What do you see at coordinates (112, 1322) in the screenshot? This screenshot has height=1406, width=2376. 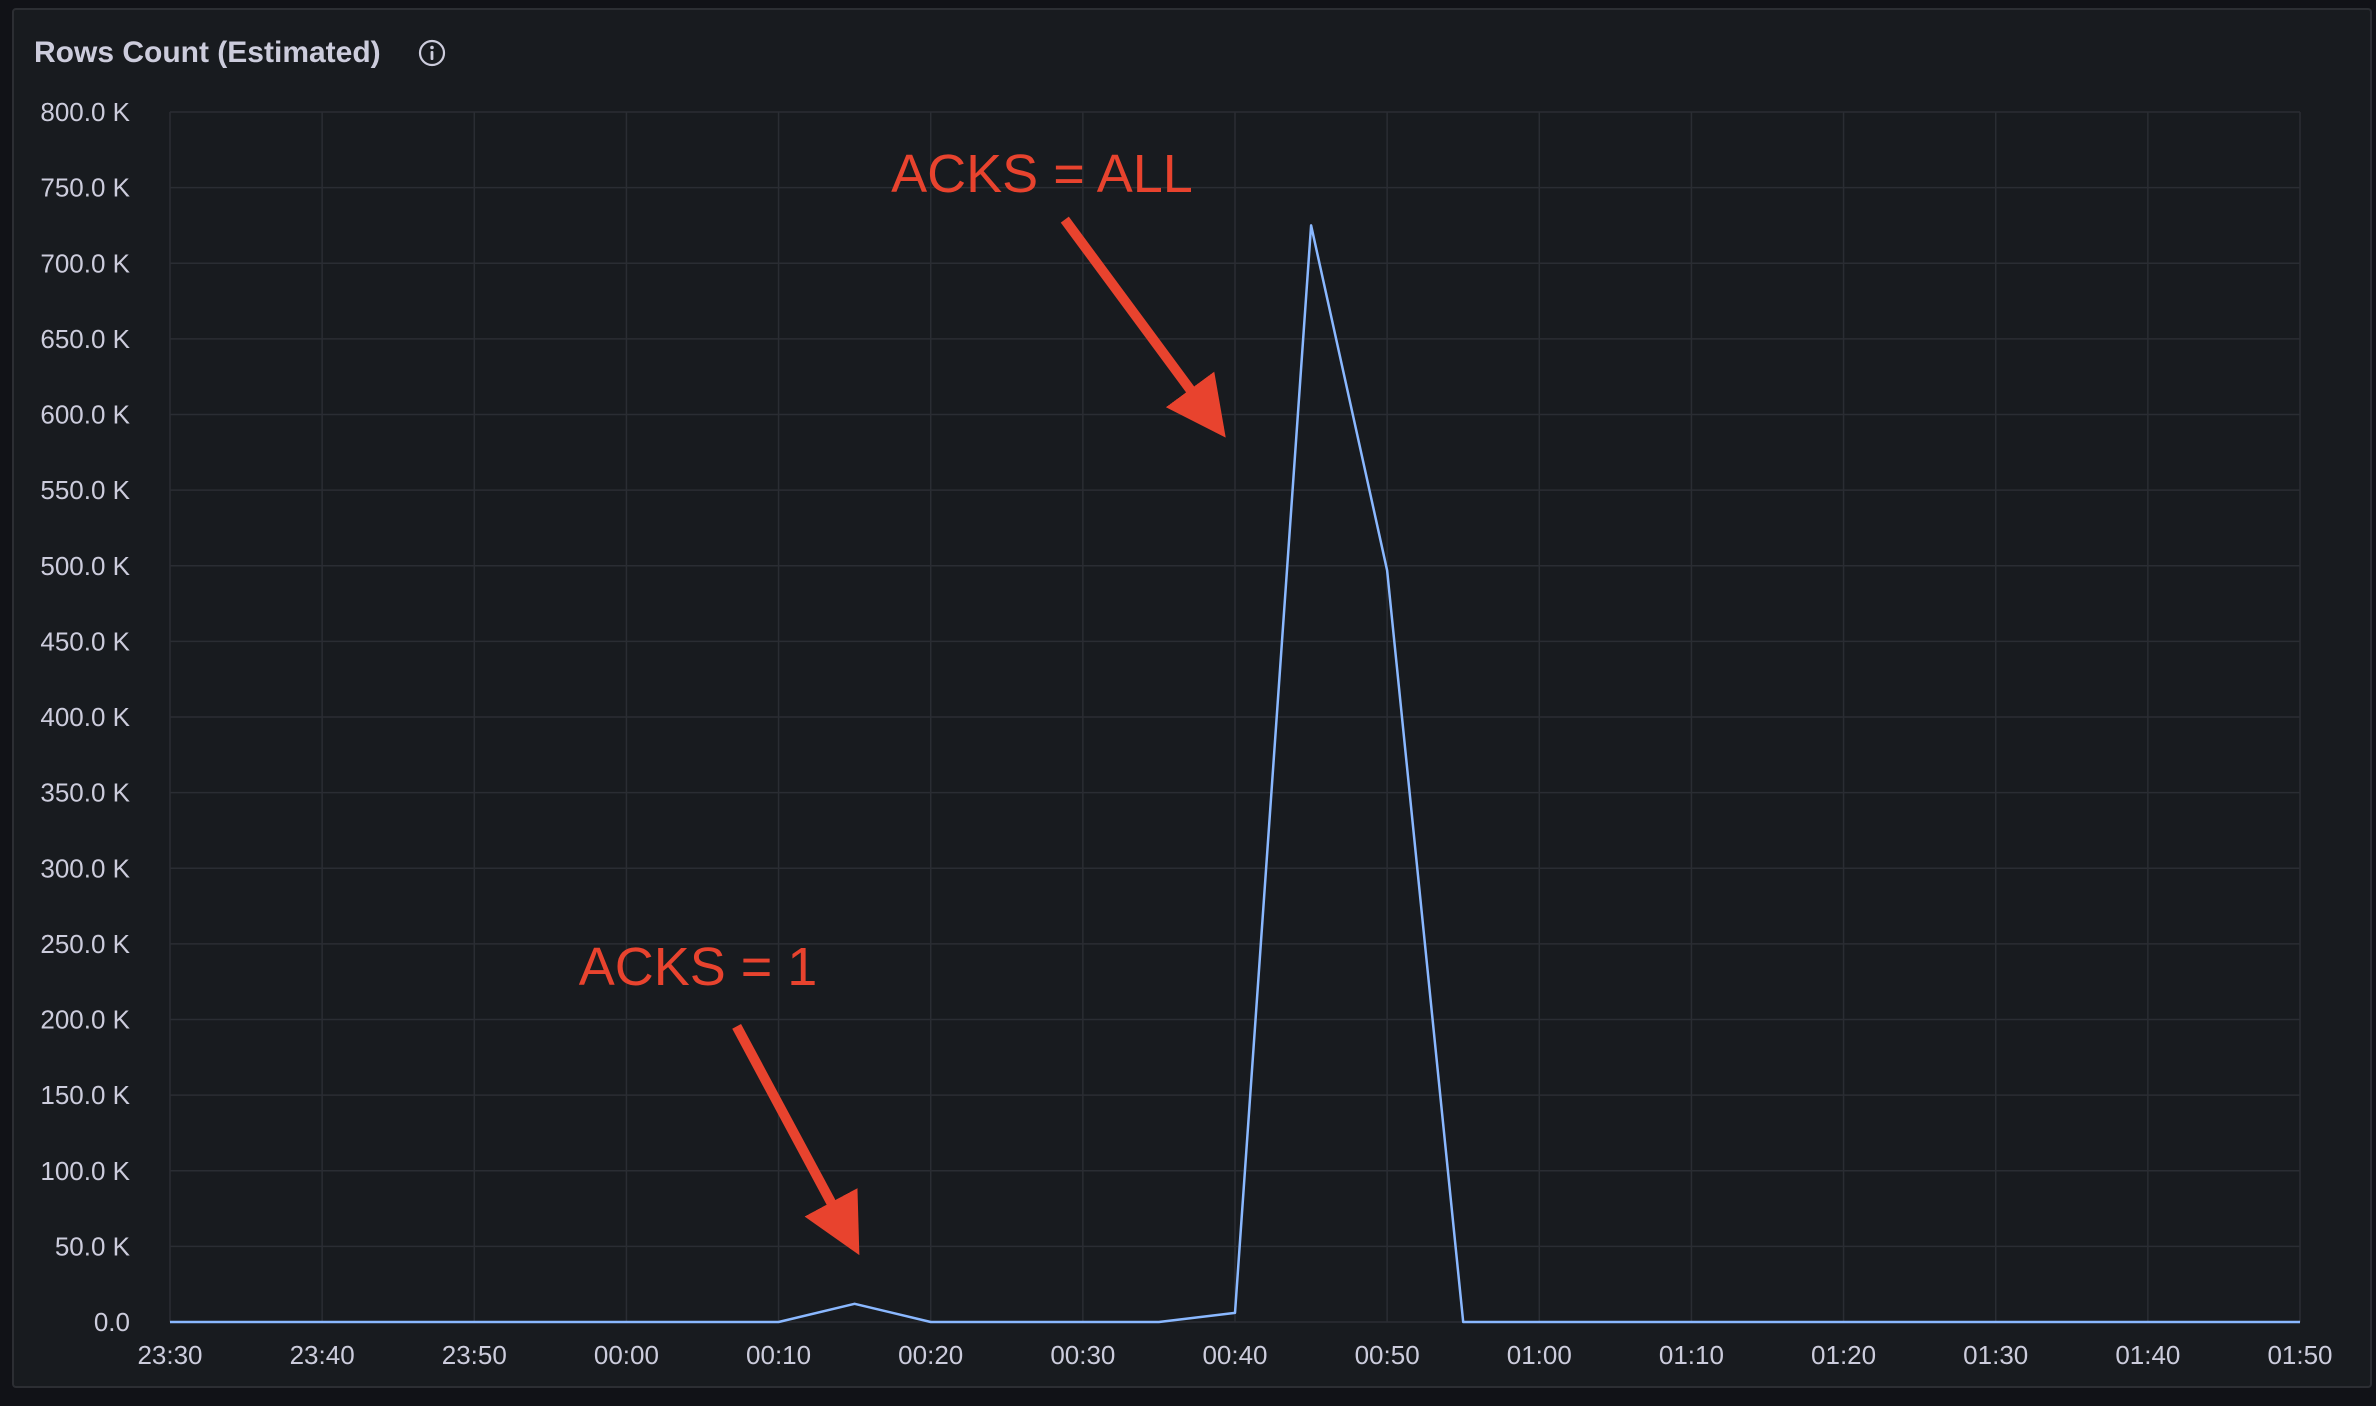 I see `y-tick-label: 0.0` at bounding box center [112, 1322].